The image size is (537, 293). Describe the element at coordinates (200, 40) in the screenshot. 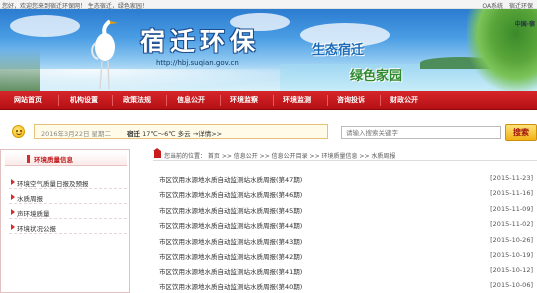

I see `site-logo-title: 宿迁环保` at that location.